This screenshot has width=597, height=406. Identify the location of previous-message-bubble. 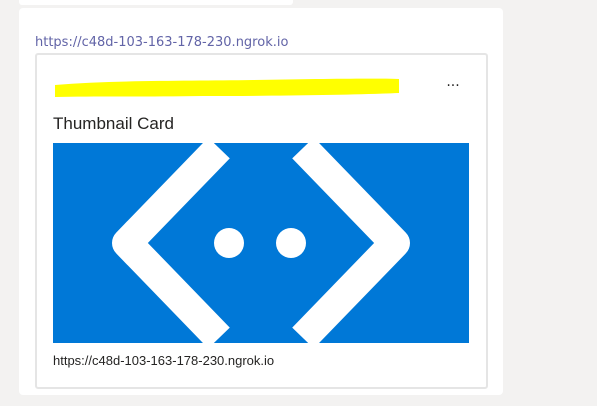
(156, 2).